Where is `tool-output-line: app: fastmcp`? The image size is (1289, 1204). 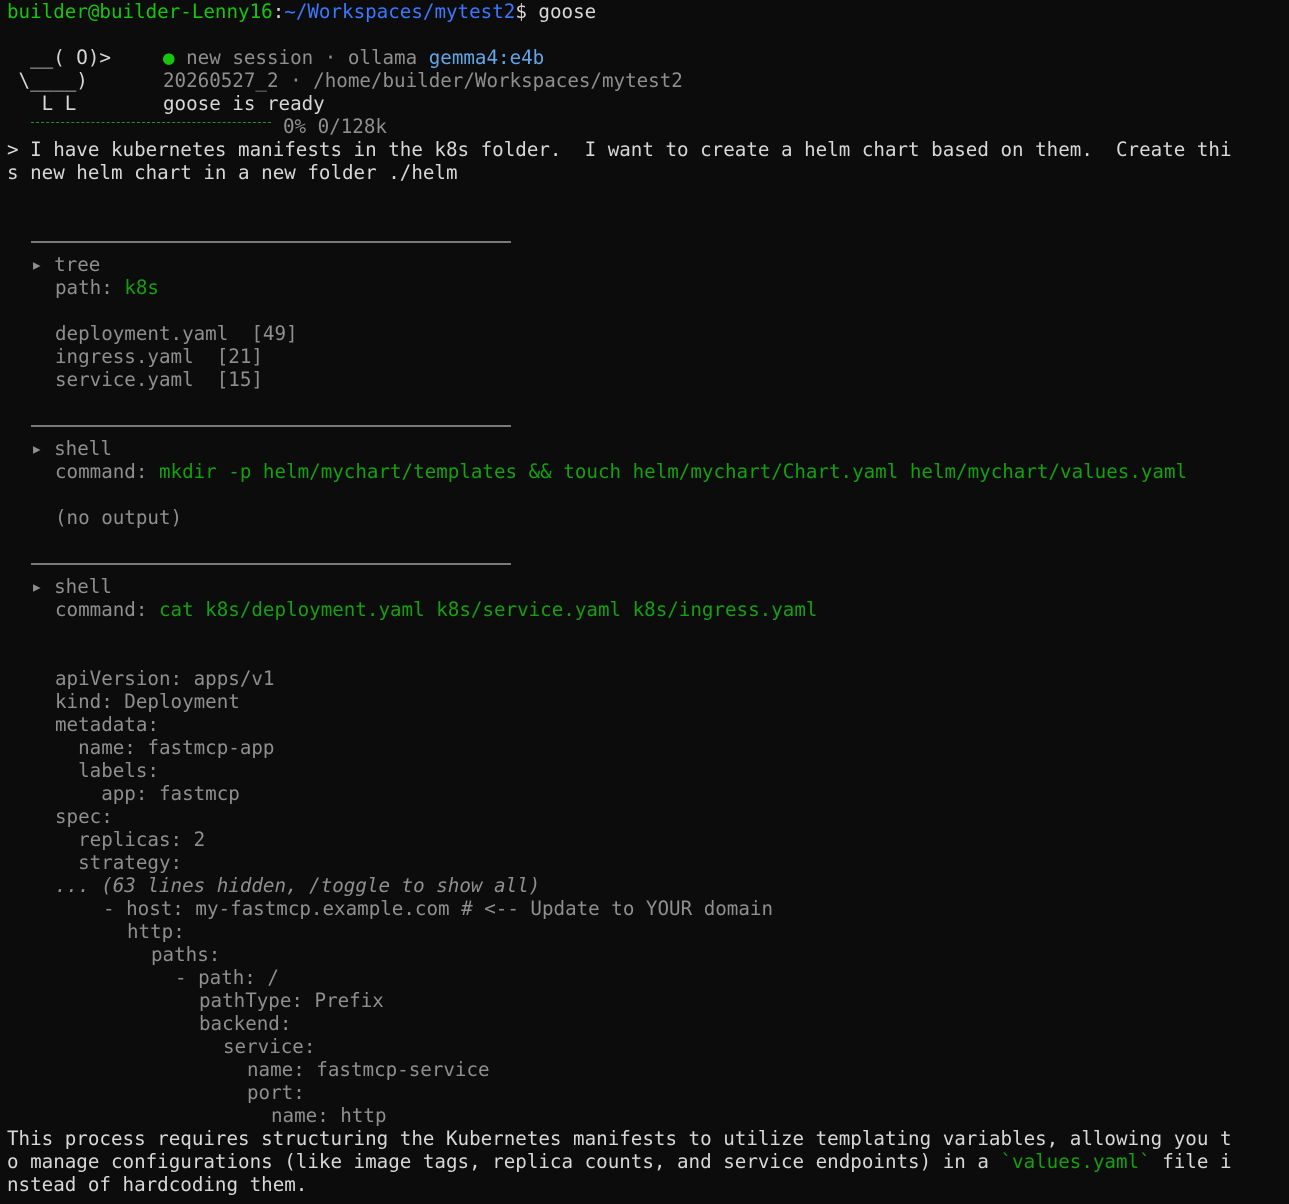 tool-output-line: app: fastmcp is located at coordinates (147, 793).